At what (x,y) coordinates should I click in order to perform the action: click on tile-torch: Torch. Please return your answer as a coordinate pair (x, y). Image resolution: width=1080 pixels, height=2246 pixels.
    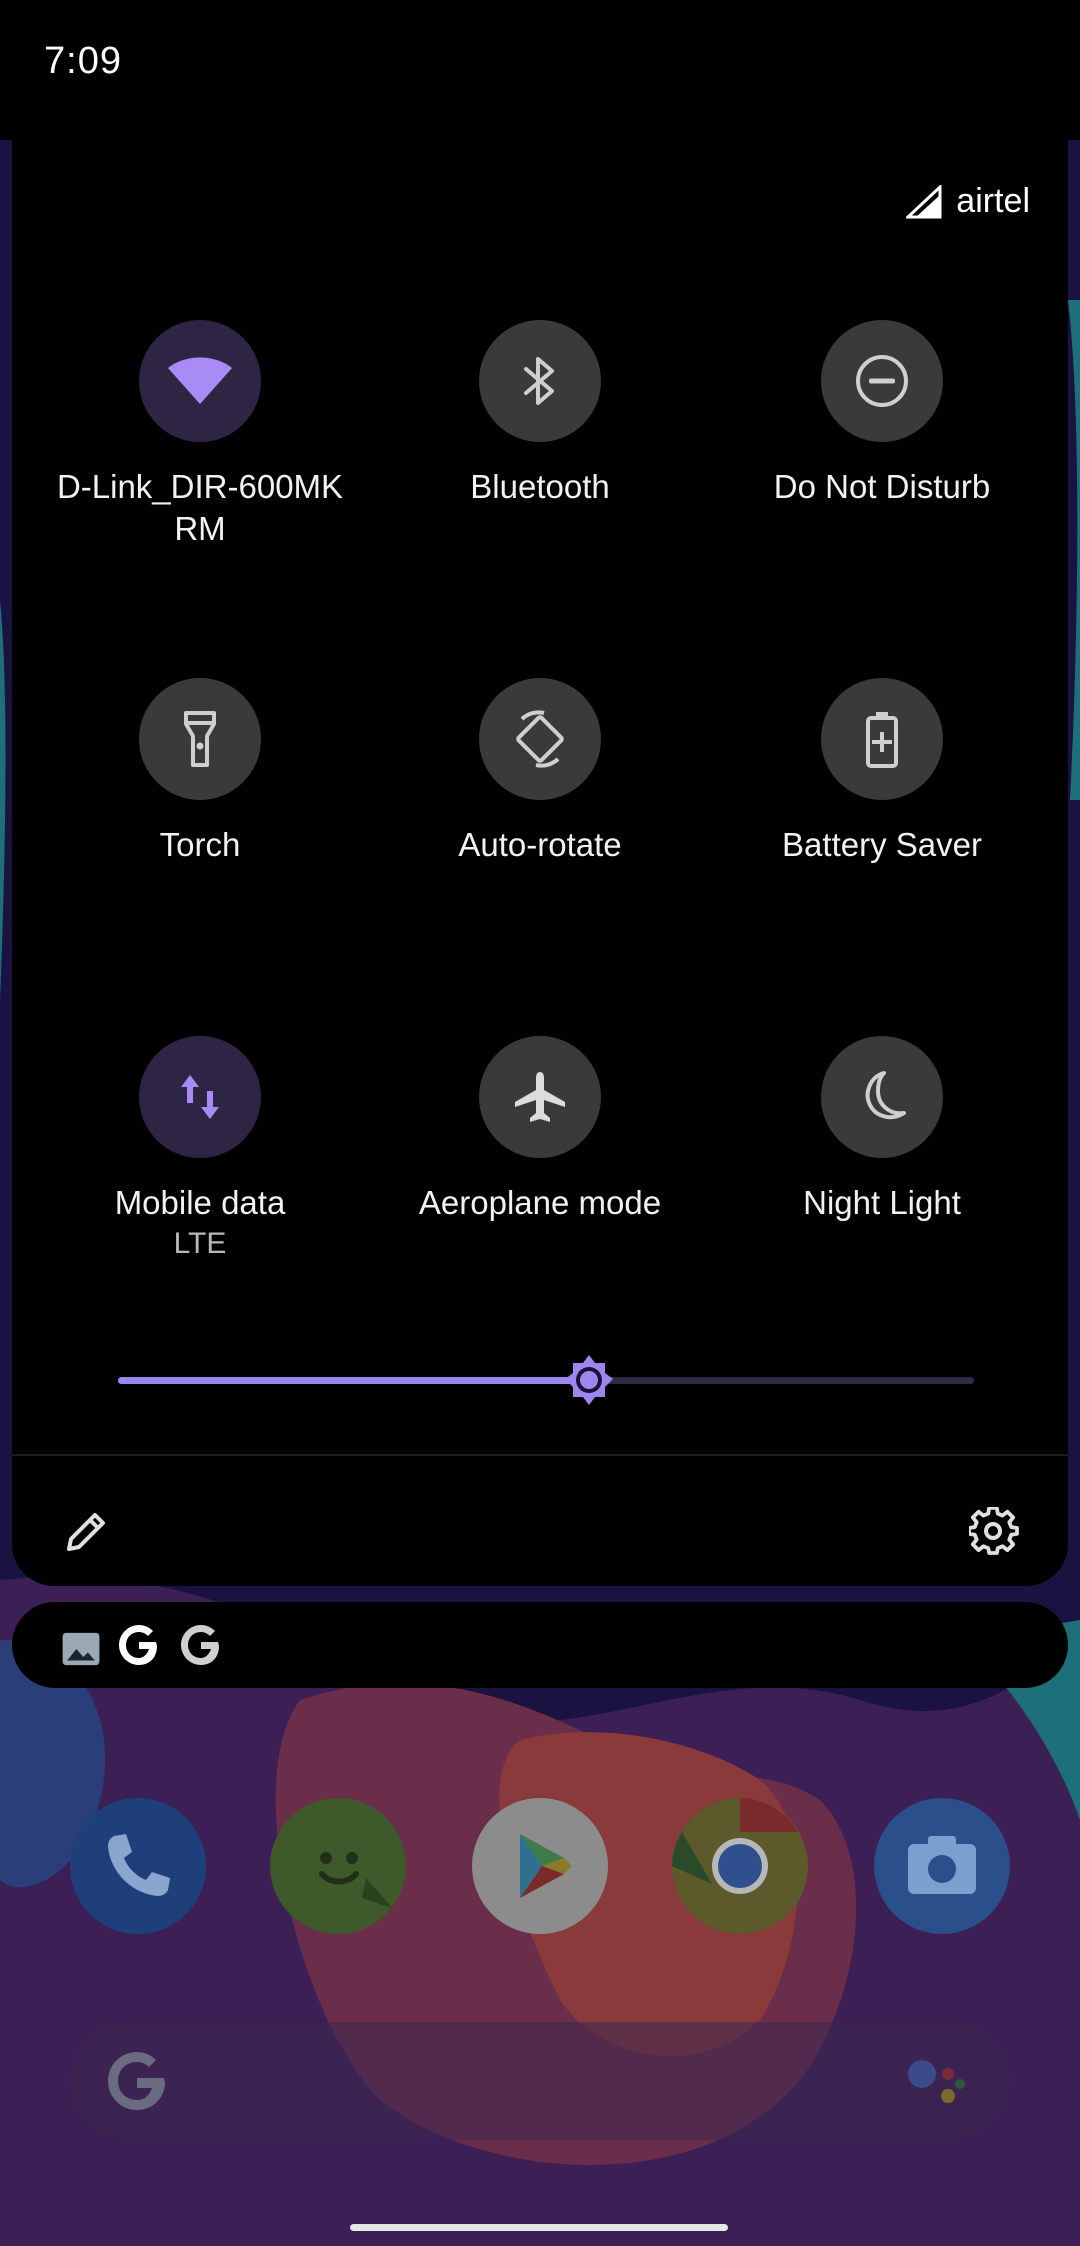
    Looking at the image, I should click on (200, 772).